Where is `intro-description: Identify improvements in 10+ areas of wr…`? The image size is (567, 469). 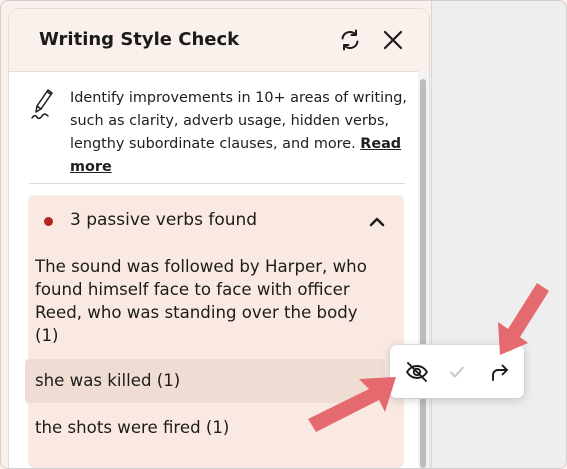
intro-description: Identify improvements in 10+ areas of wr… is located at coordinates (240, 133).